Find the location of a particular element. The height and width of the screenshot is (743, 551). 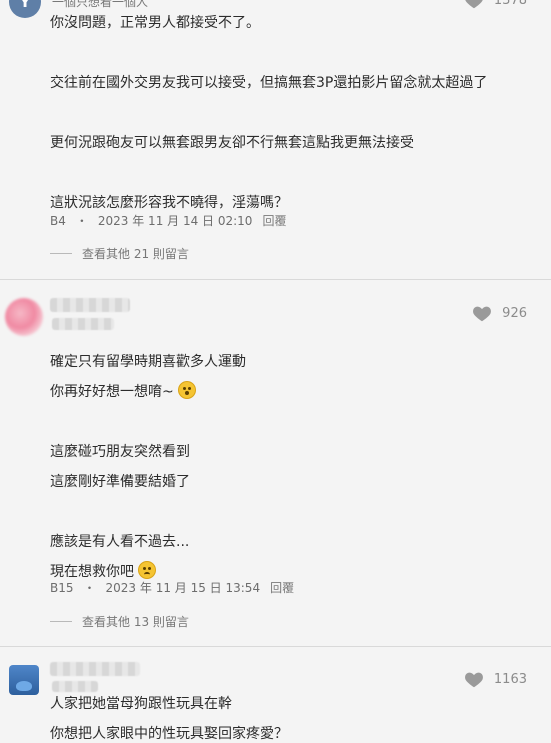

floor-number: B4 is located at coordinates (58, 220).